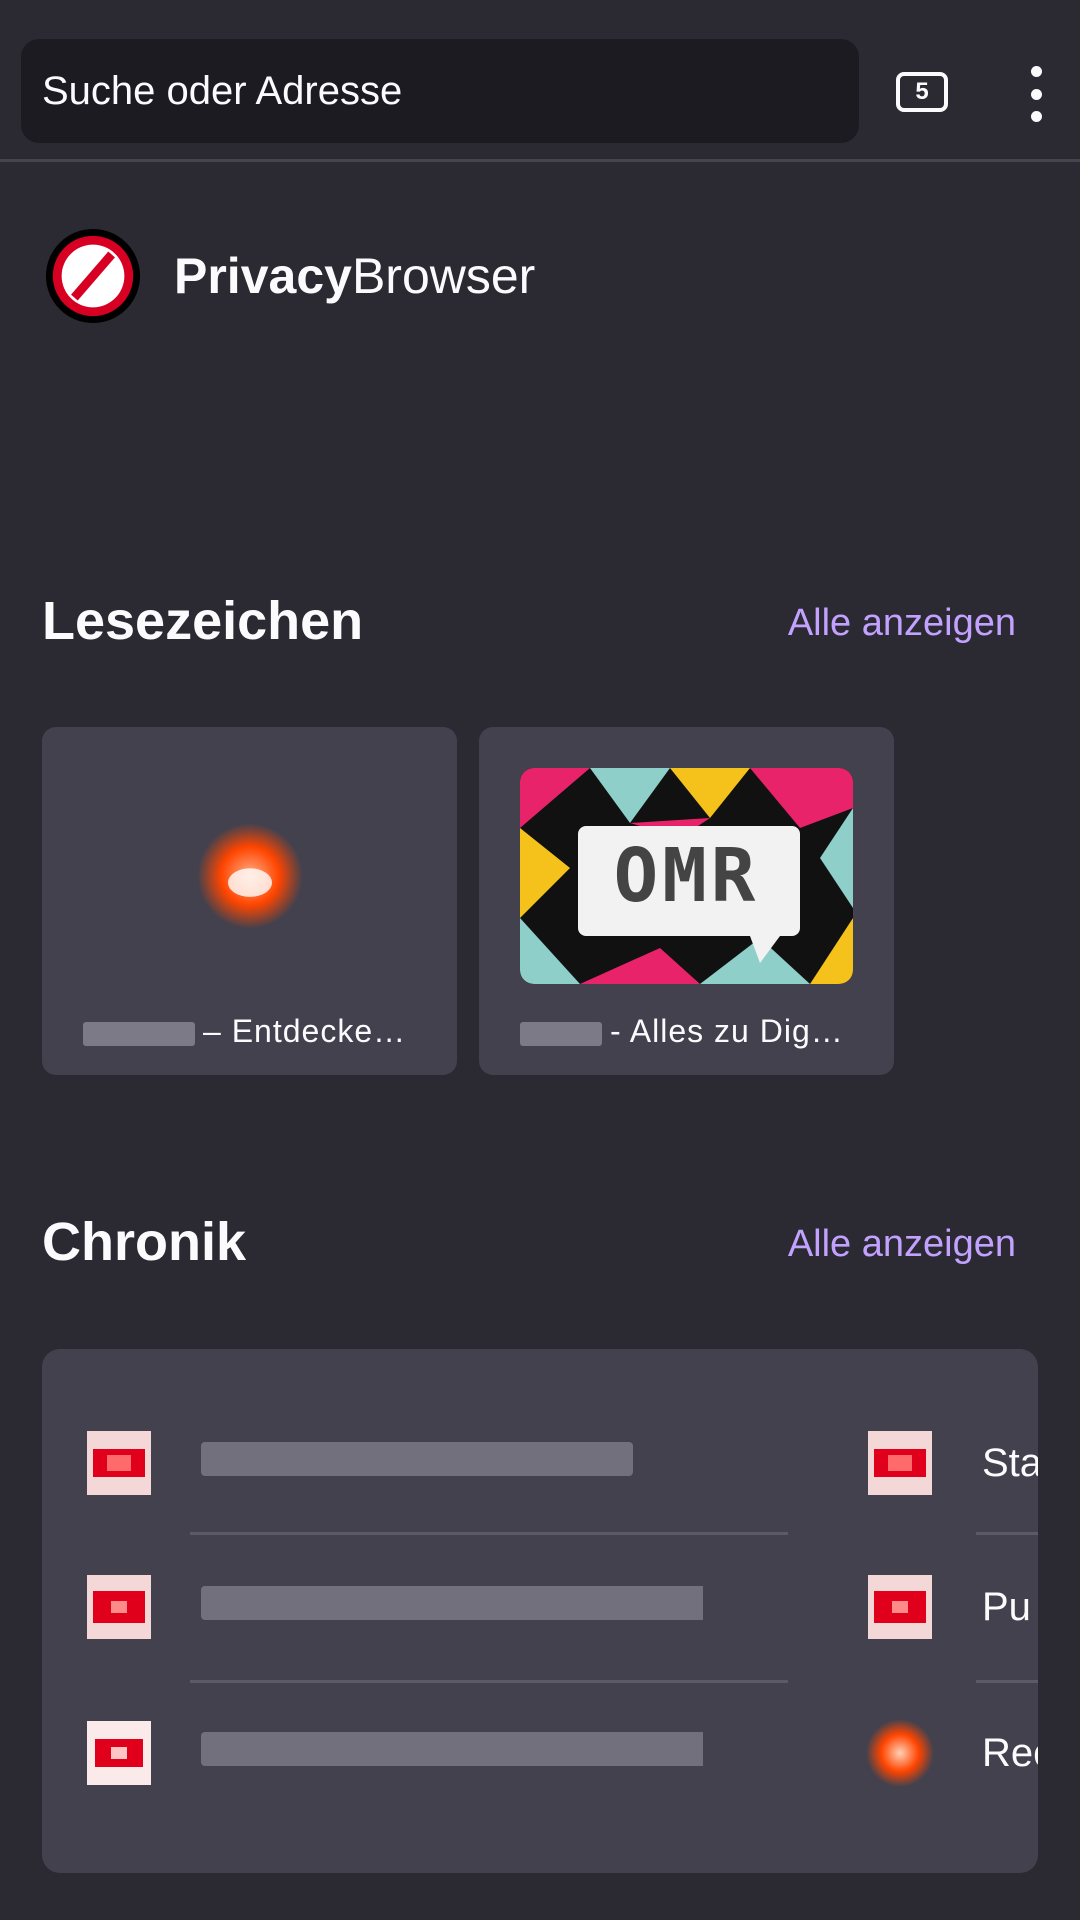 The width and height of the screenshot is (1080, 1920). I want to click on bookmark-thumbnail, so click(249, 876).